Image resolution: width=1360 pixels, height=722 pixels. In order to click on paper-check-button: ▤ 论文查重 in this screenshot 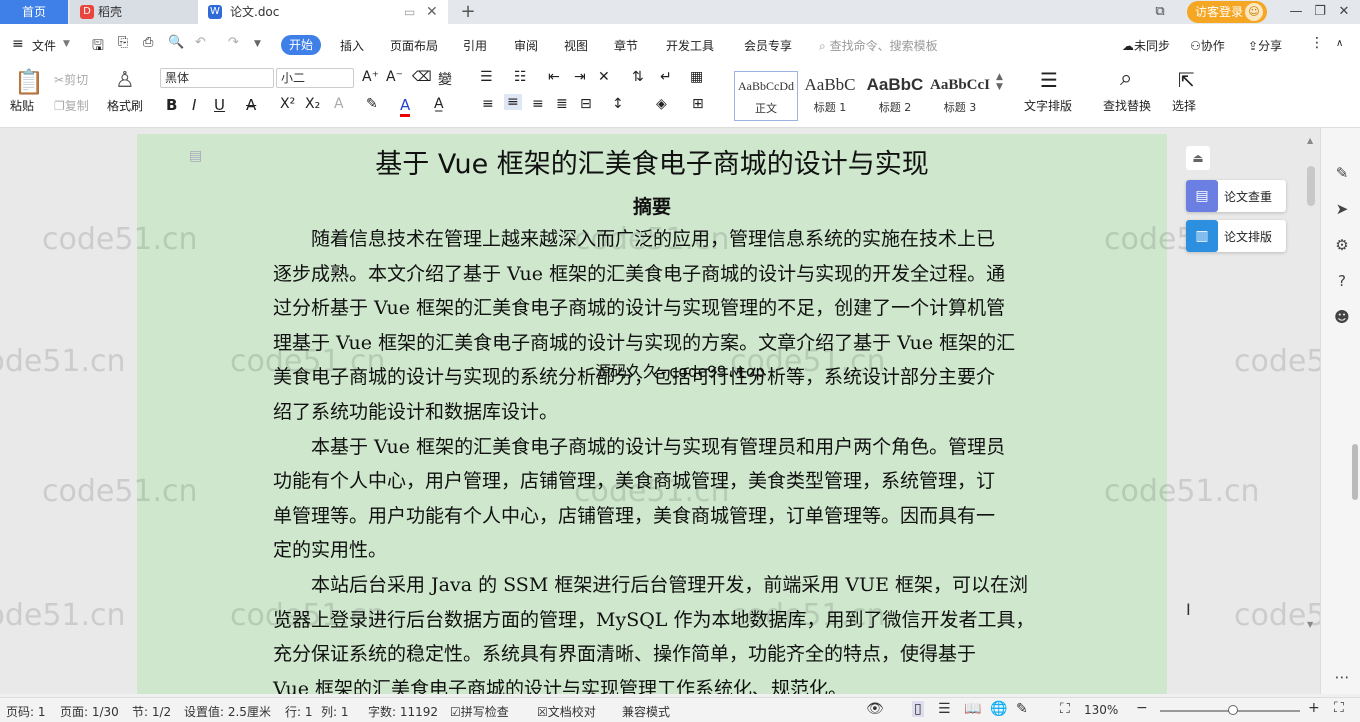, I will do `click(1236, 196)`.